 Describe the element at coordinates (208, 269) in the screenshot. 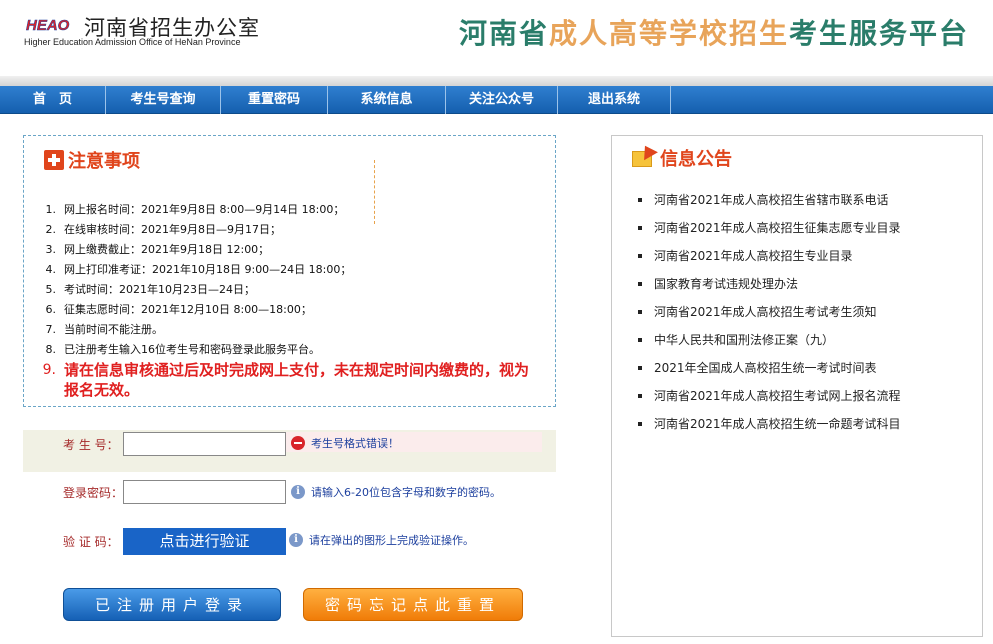

I see `notice-item-text: 网上打印准考证：2021年10月18日 9:00—24日 18:00；` at that location.